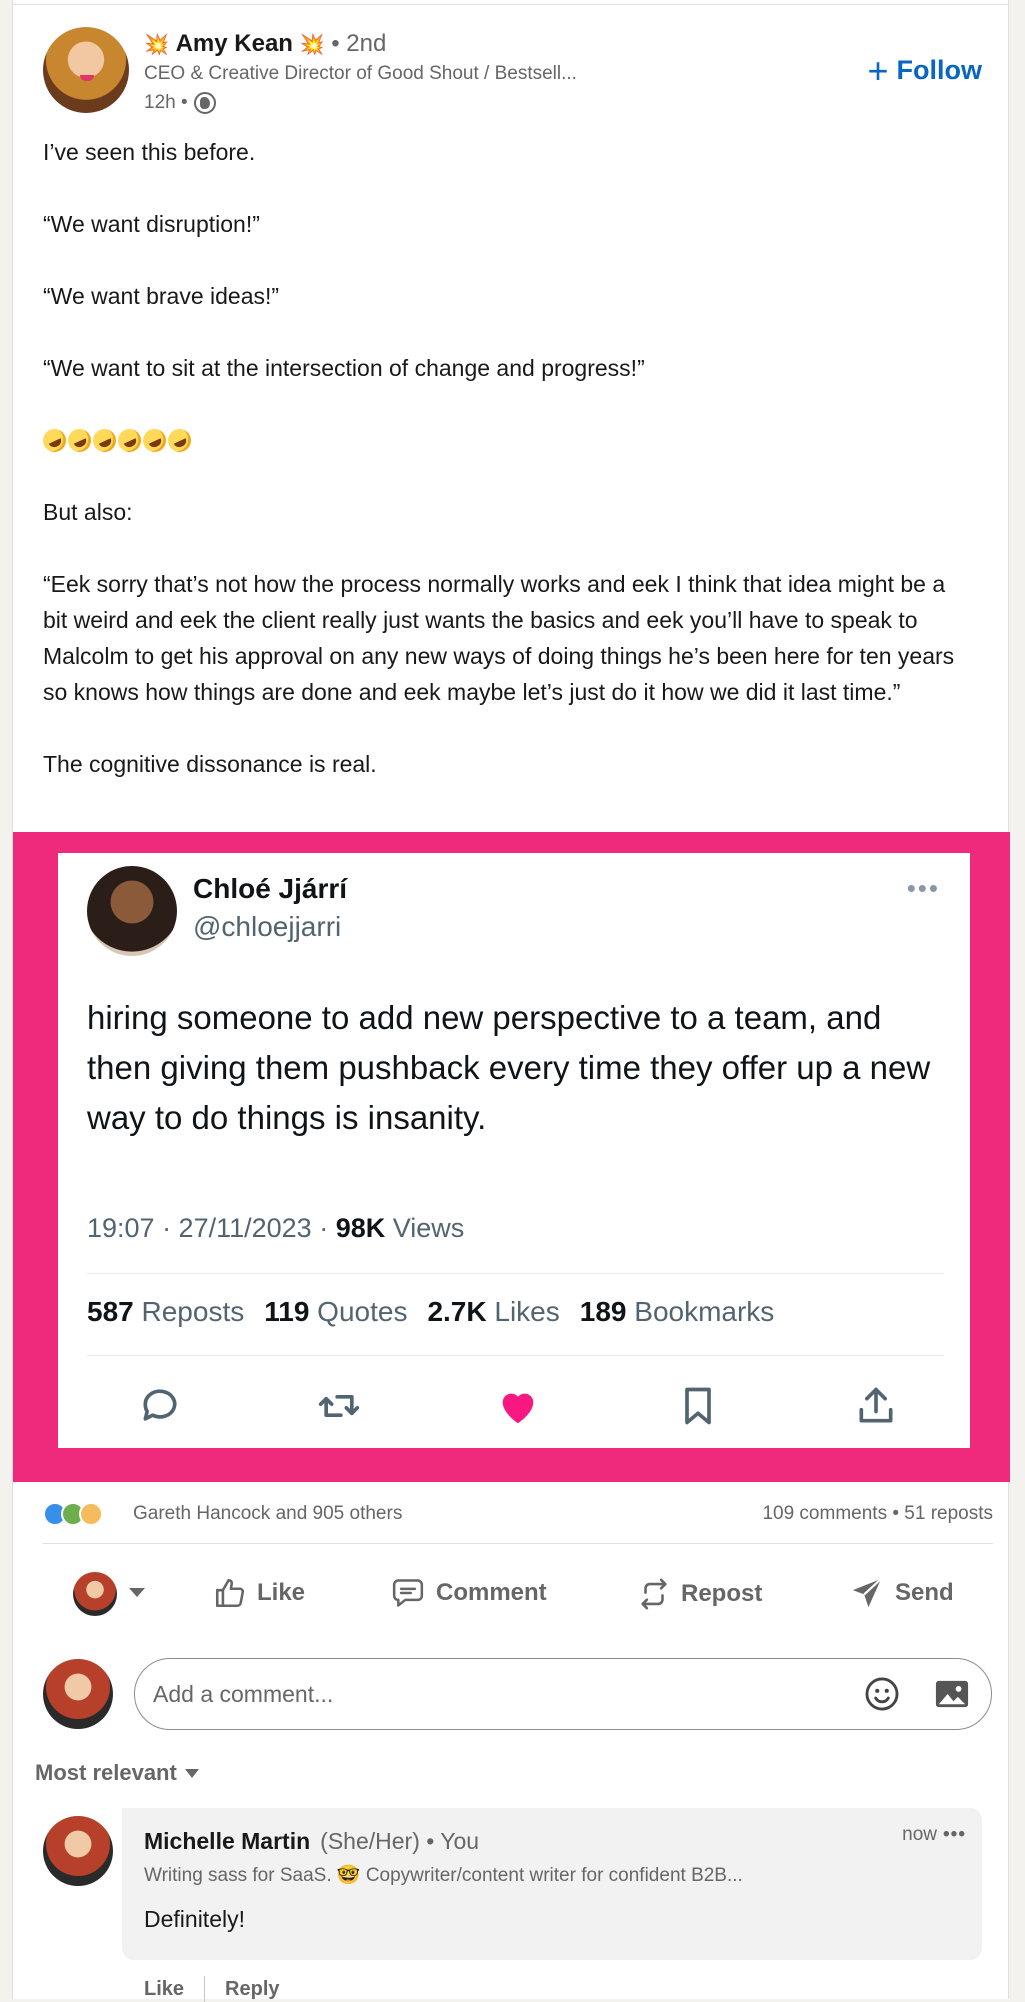 The image size is (1025, 2002). Describe the element at coordinates (697, 1406) in the screenshot. I see `bookmark-icon` at that location.